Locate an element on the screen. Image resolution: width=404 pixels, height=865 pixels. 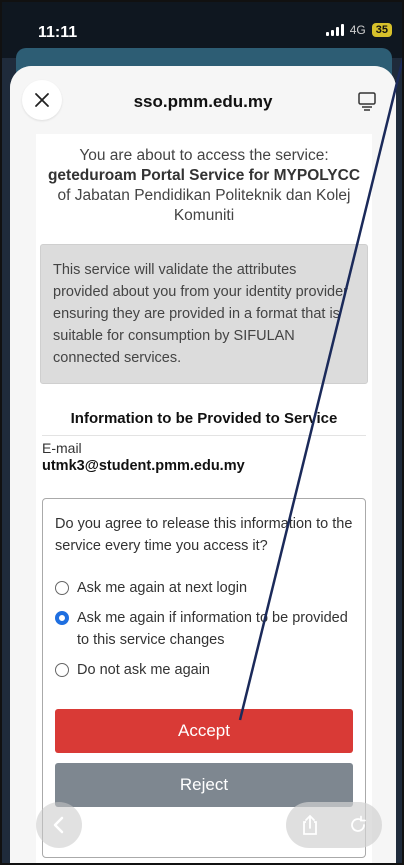
close-icon is located at coordinates (42, 100).